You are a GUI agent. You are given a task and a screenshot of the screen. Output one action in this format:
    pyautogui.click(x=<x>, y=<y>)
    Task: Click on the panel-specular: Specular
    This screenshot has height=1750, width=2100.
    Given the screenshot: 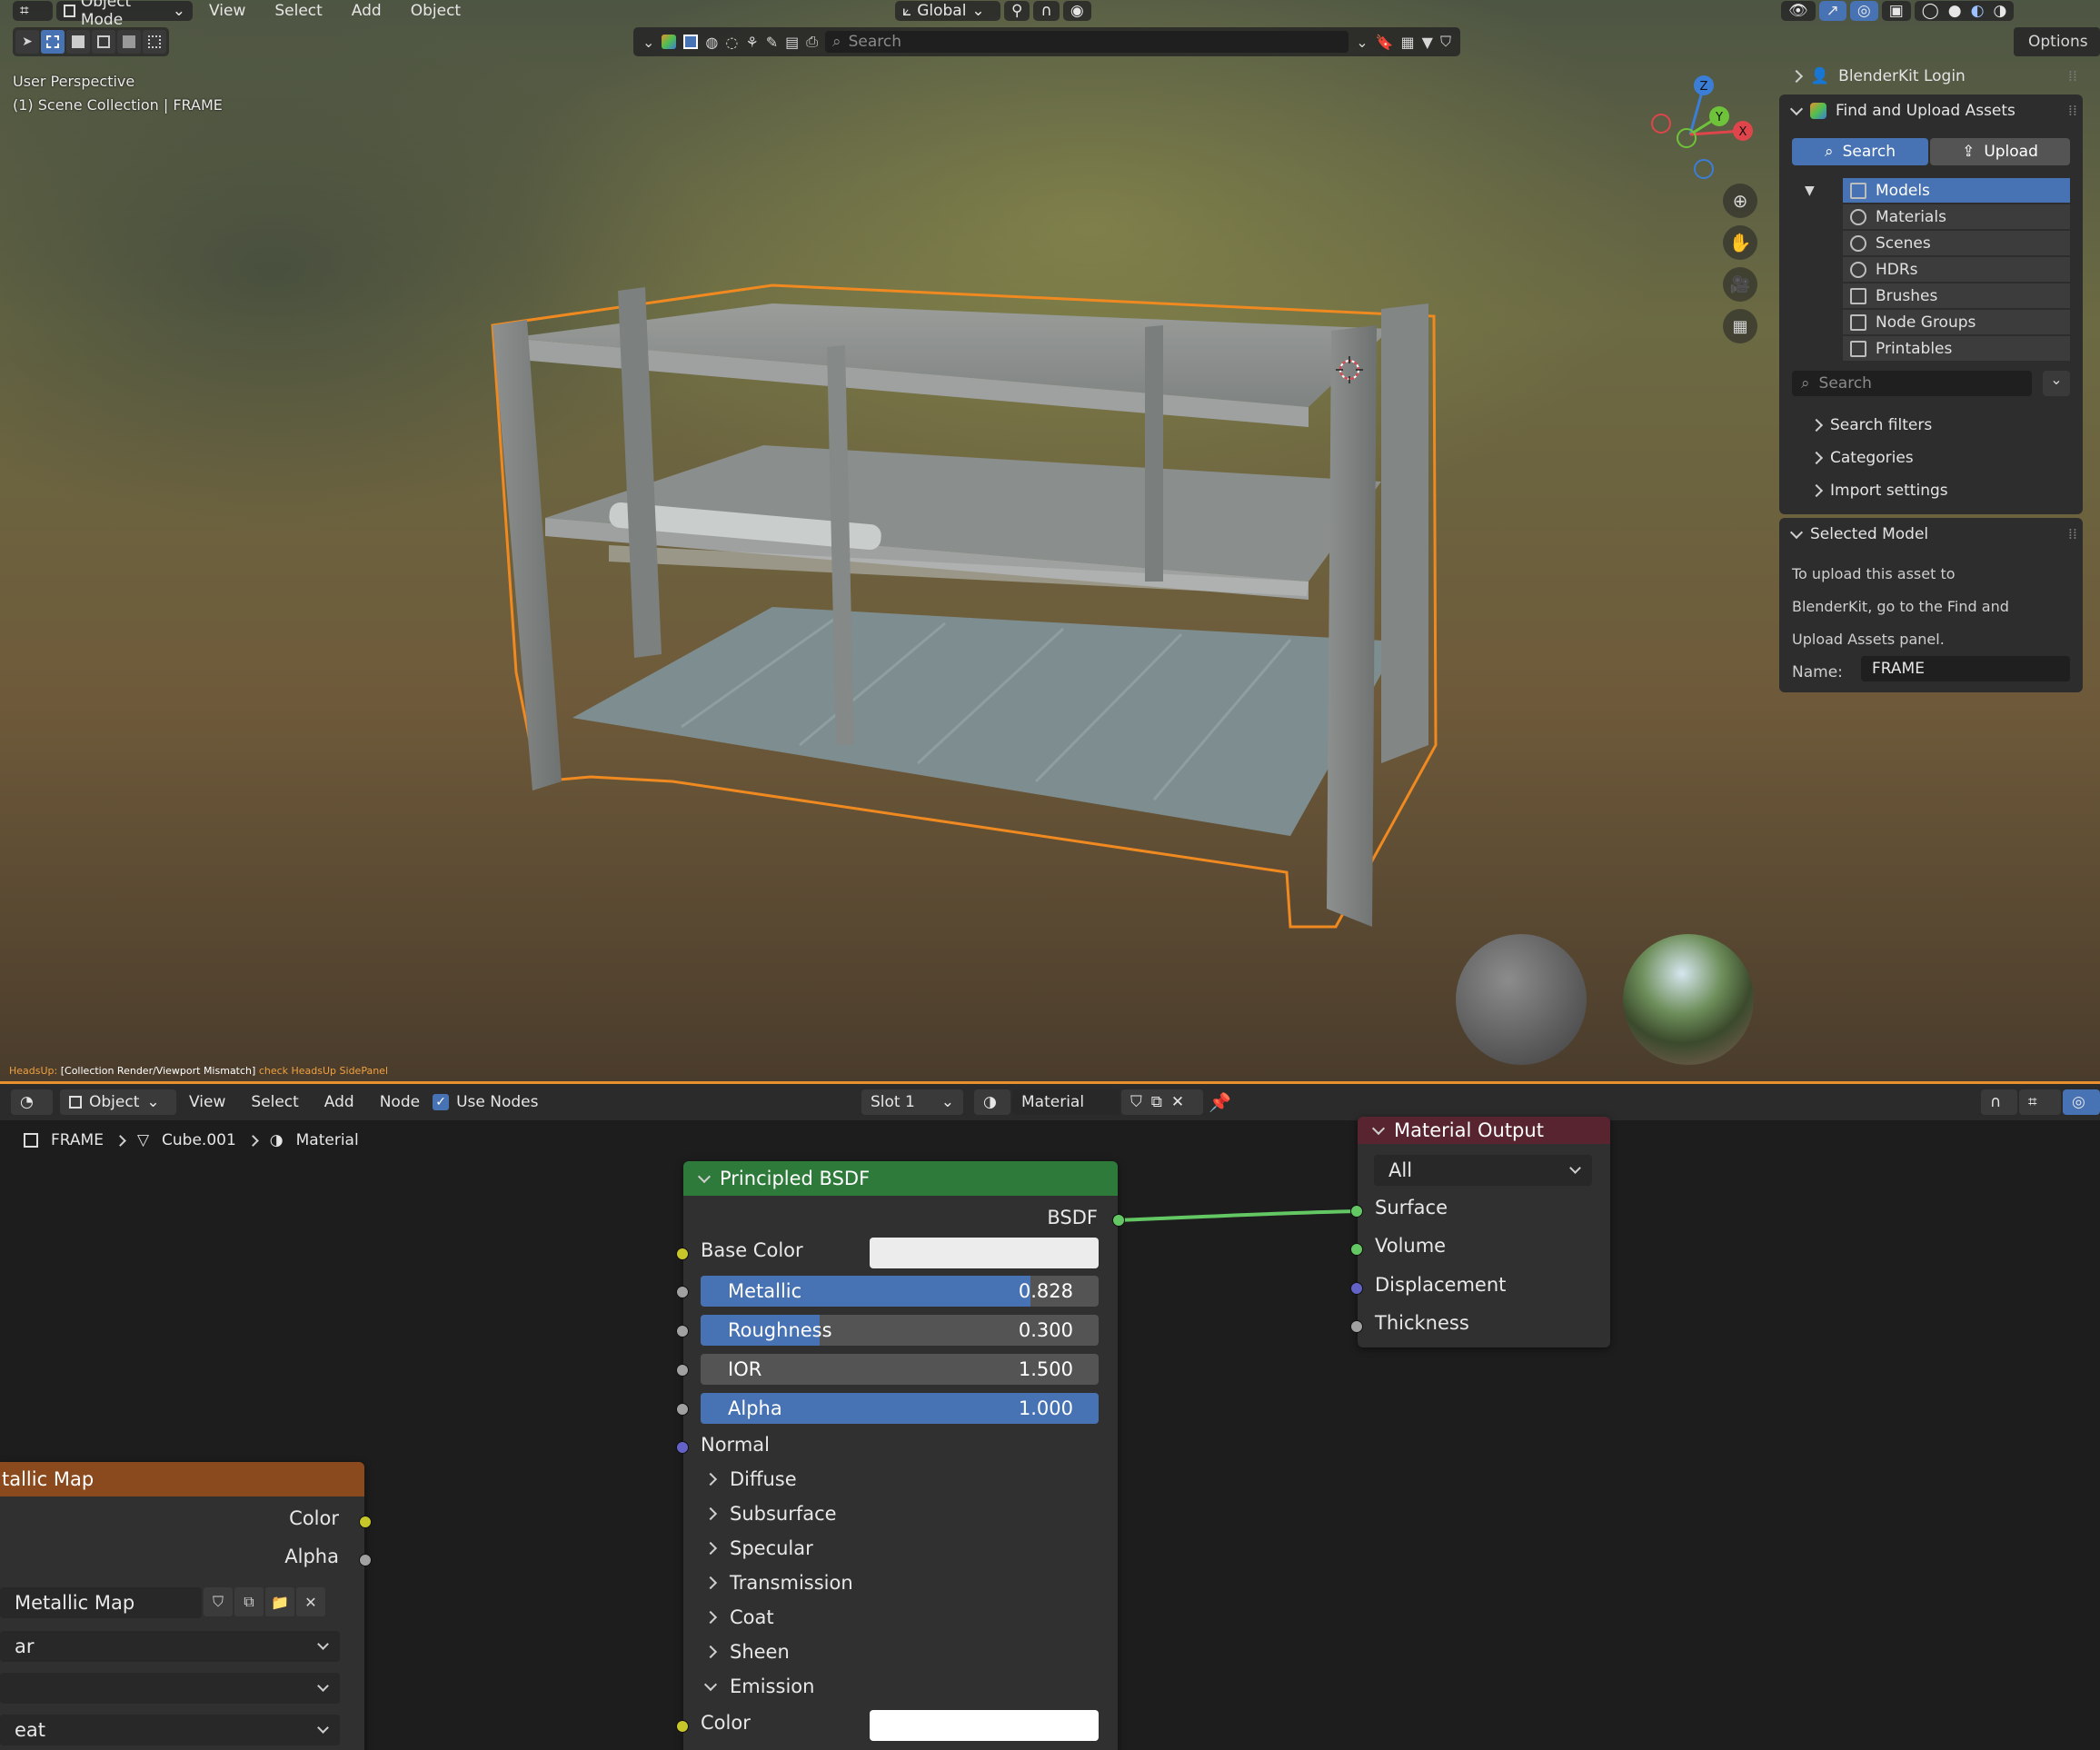 What is the action you would take?
    pyautogui.click(x=758, y=1548)
    